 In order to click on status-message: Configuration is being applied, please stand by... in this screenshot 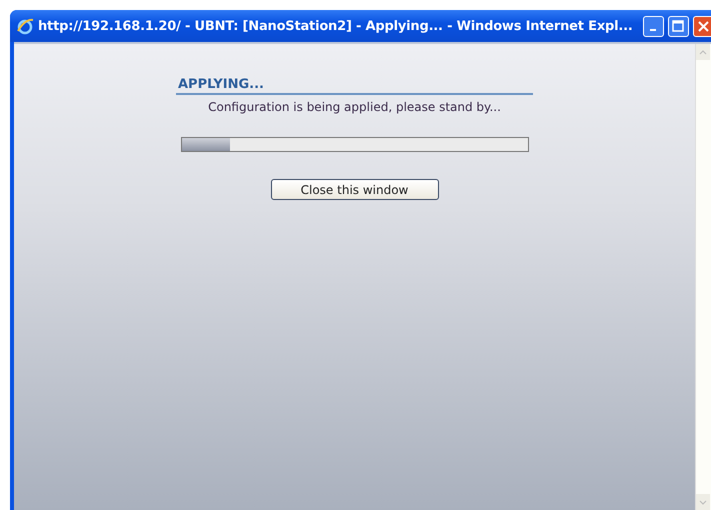, I will do `click(354, 107)`.